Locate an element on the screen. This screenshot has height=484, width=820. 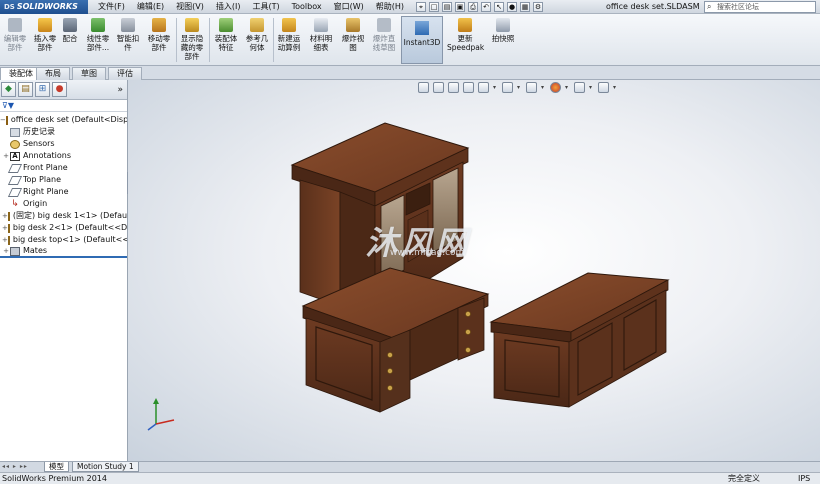
new-motion-study-button: 新建运 动算例 is located at coordinates (289, 35).